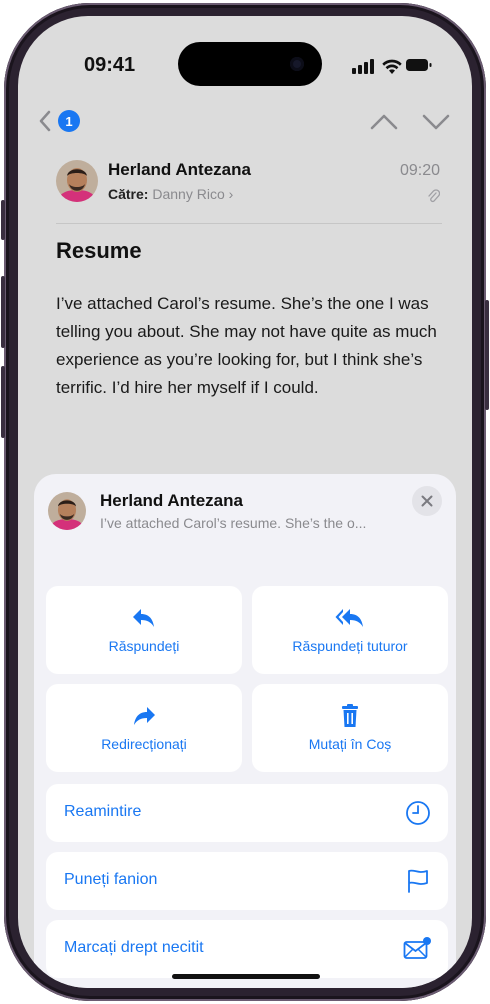 The image size is (490, 1004). I want to click on recipient-line: Către: Danny Rico ›, so click(170, 194).